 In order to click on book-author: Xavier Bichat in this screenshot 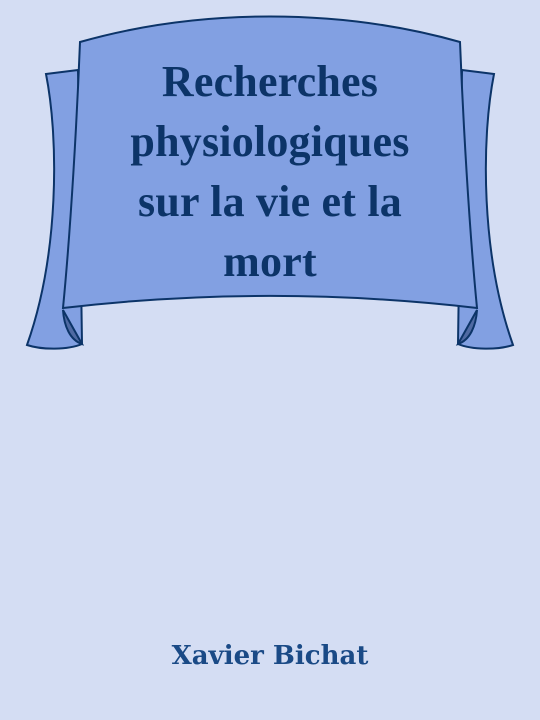, I will do `click(270, 656)`.